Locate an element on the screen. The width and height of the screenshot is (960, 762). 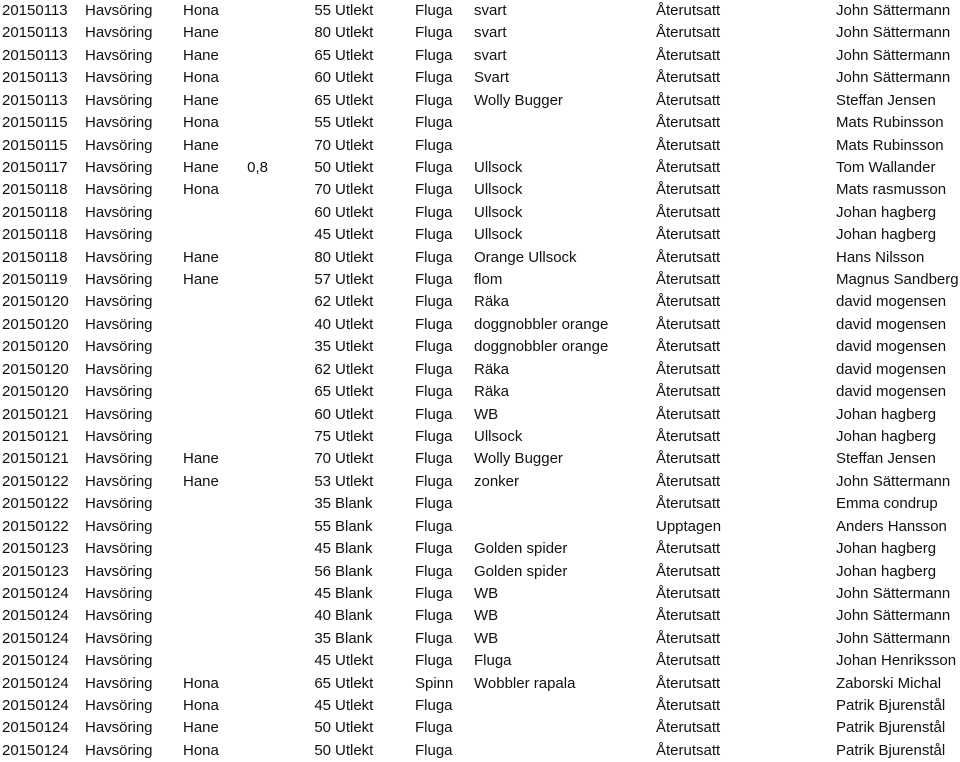
cell-angler: Magnus Sandberg is located at coordinates (897, 280).